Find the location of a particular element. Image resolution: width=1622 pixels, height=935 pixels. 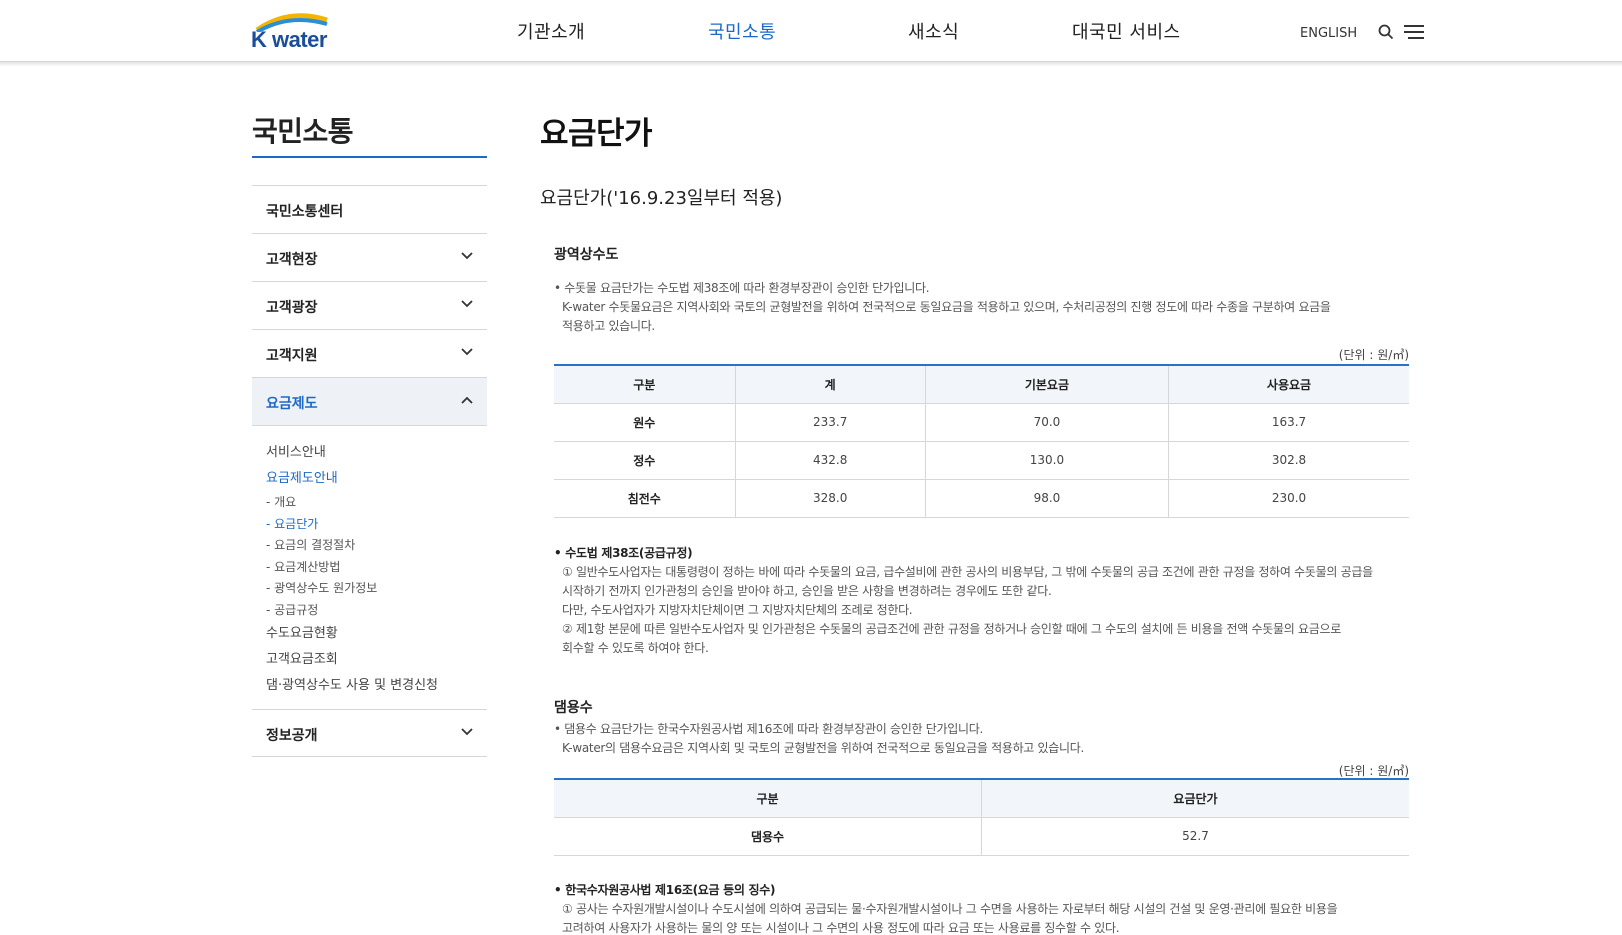

table-cell: 정수 is located at coordinates (644, 460).